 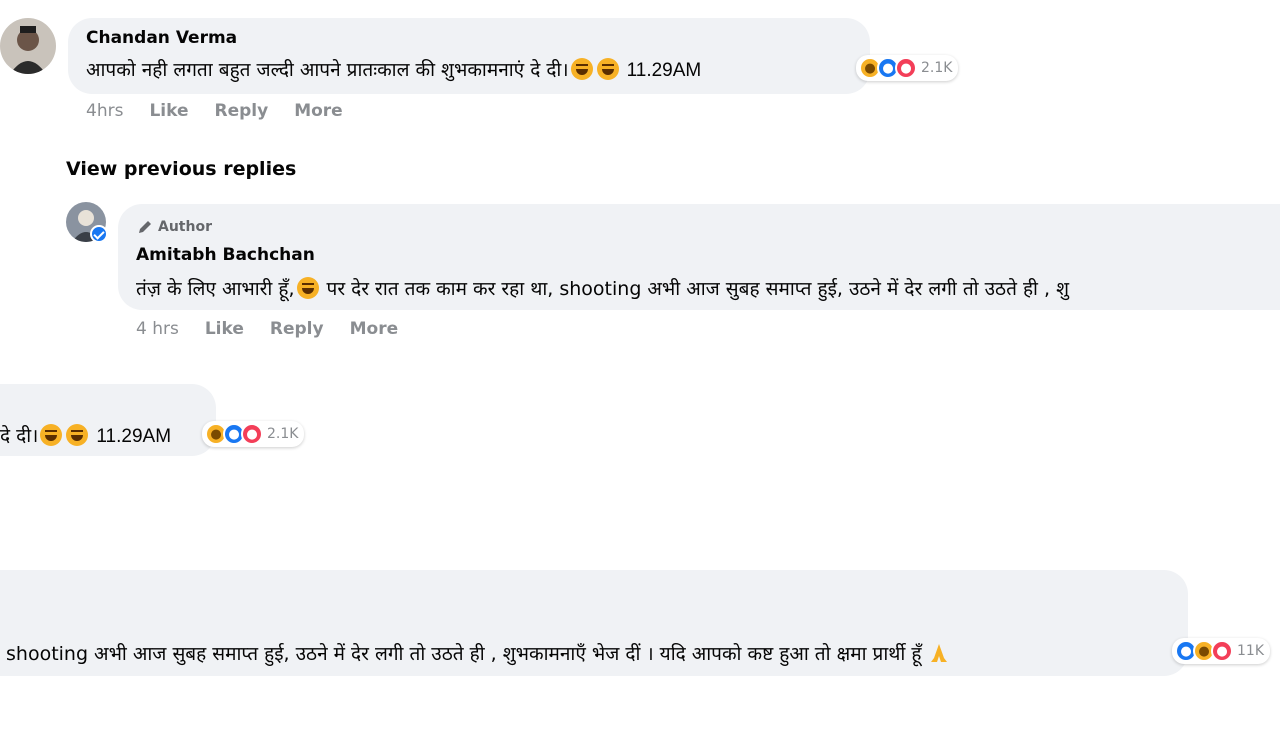 I want to click on cropped-comment-text: दे दी। 11.29AM, so click(x=85, y=435).